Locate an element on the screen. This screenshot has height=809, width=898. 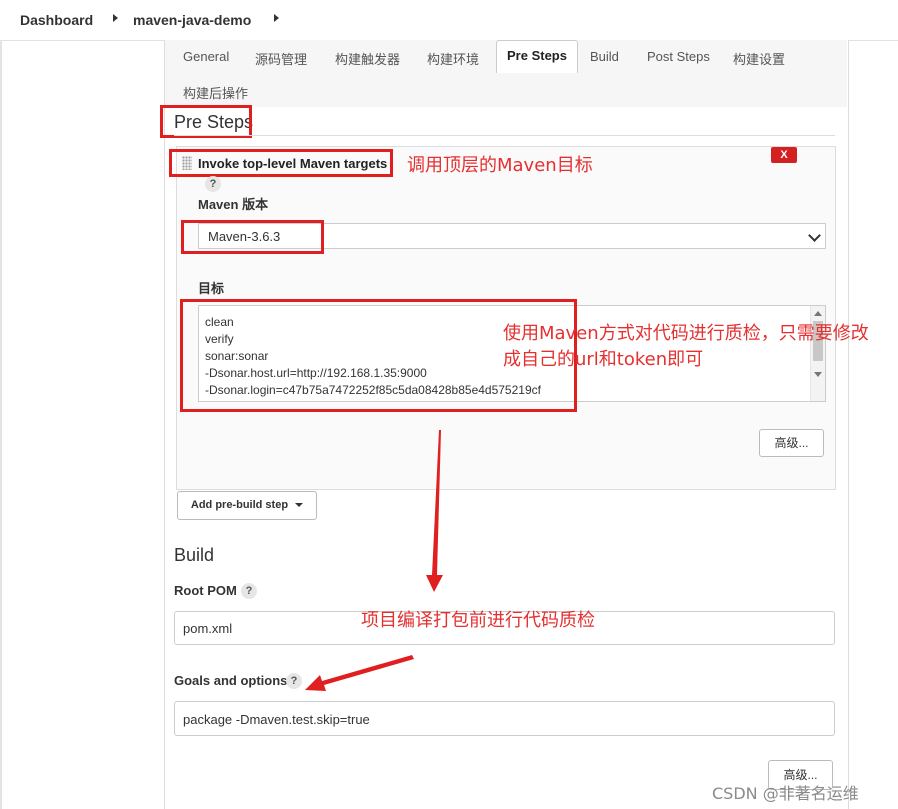
textarea-scrollbar is located at coordinates (817, 353).